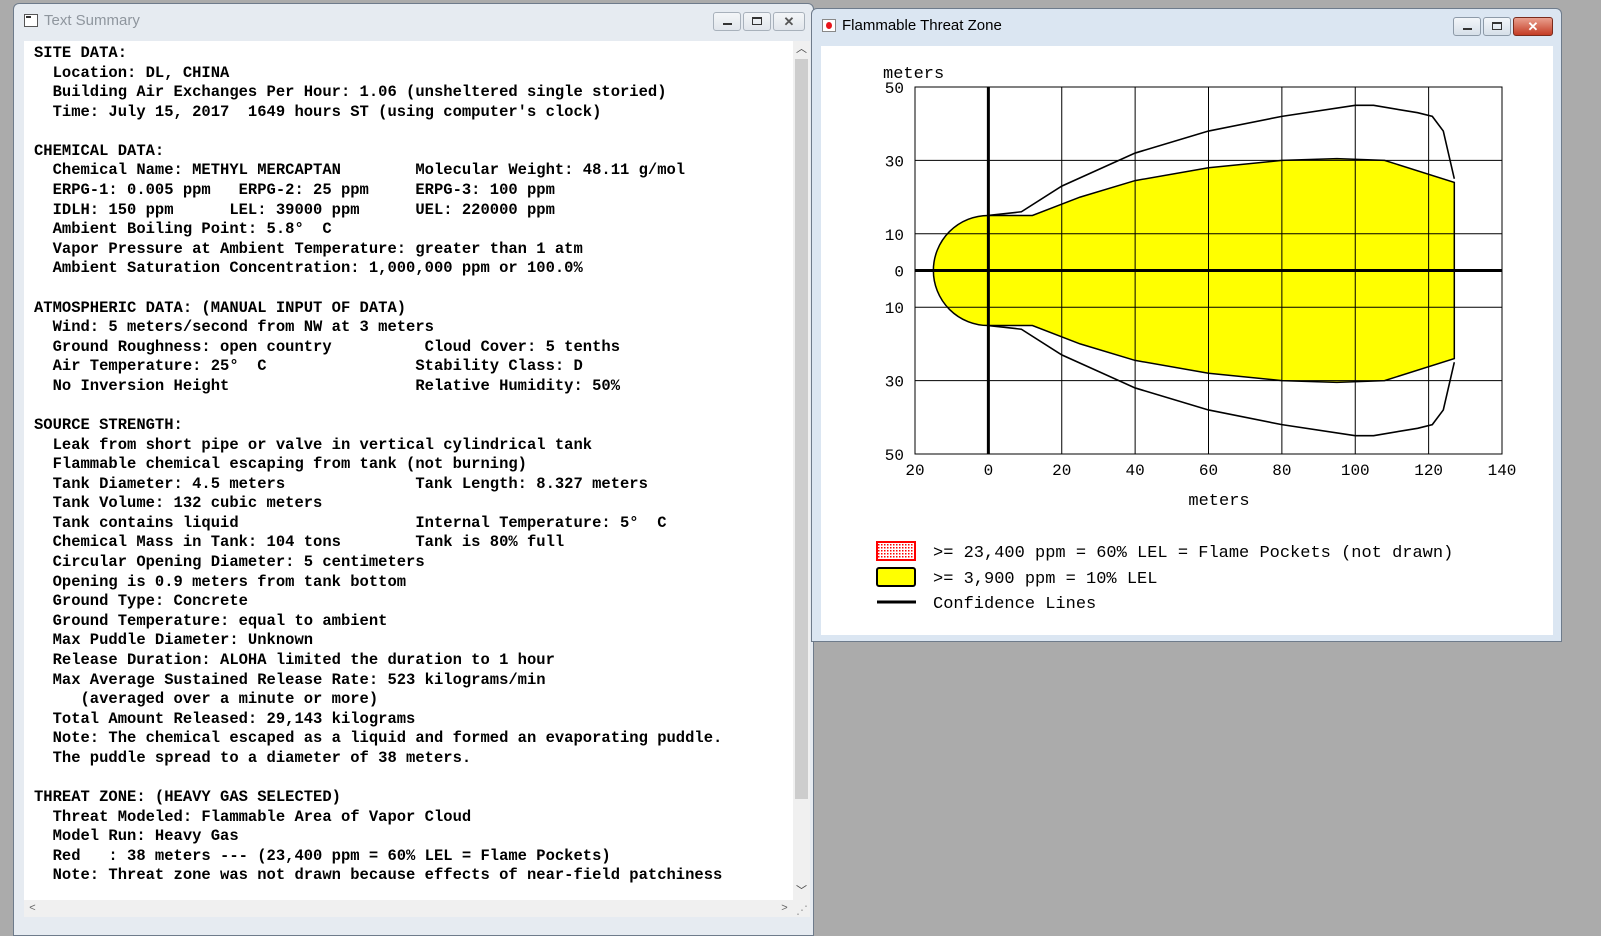 Image resolution: width=1601 pixels, height=936 pixels. What do you see at coordinates (174, 640) in the screenshot?
I see `summary-line: Max Puddle Diameter: Unknown` at bounding box center [174, 640].